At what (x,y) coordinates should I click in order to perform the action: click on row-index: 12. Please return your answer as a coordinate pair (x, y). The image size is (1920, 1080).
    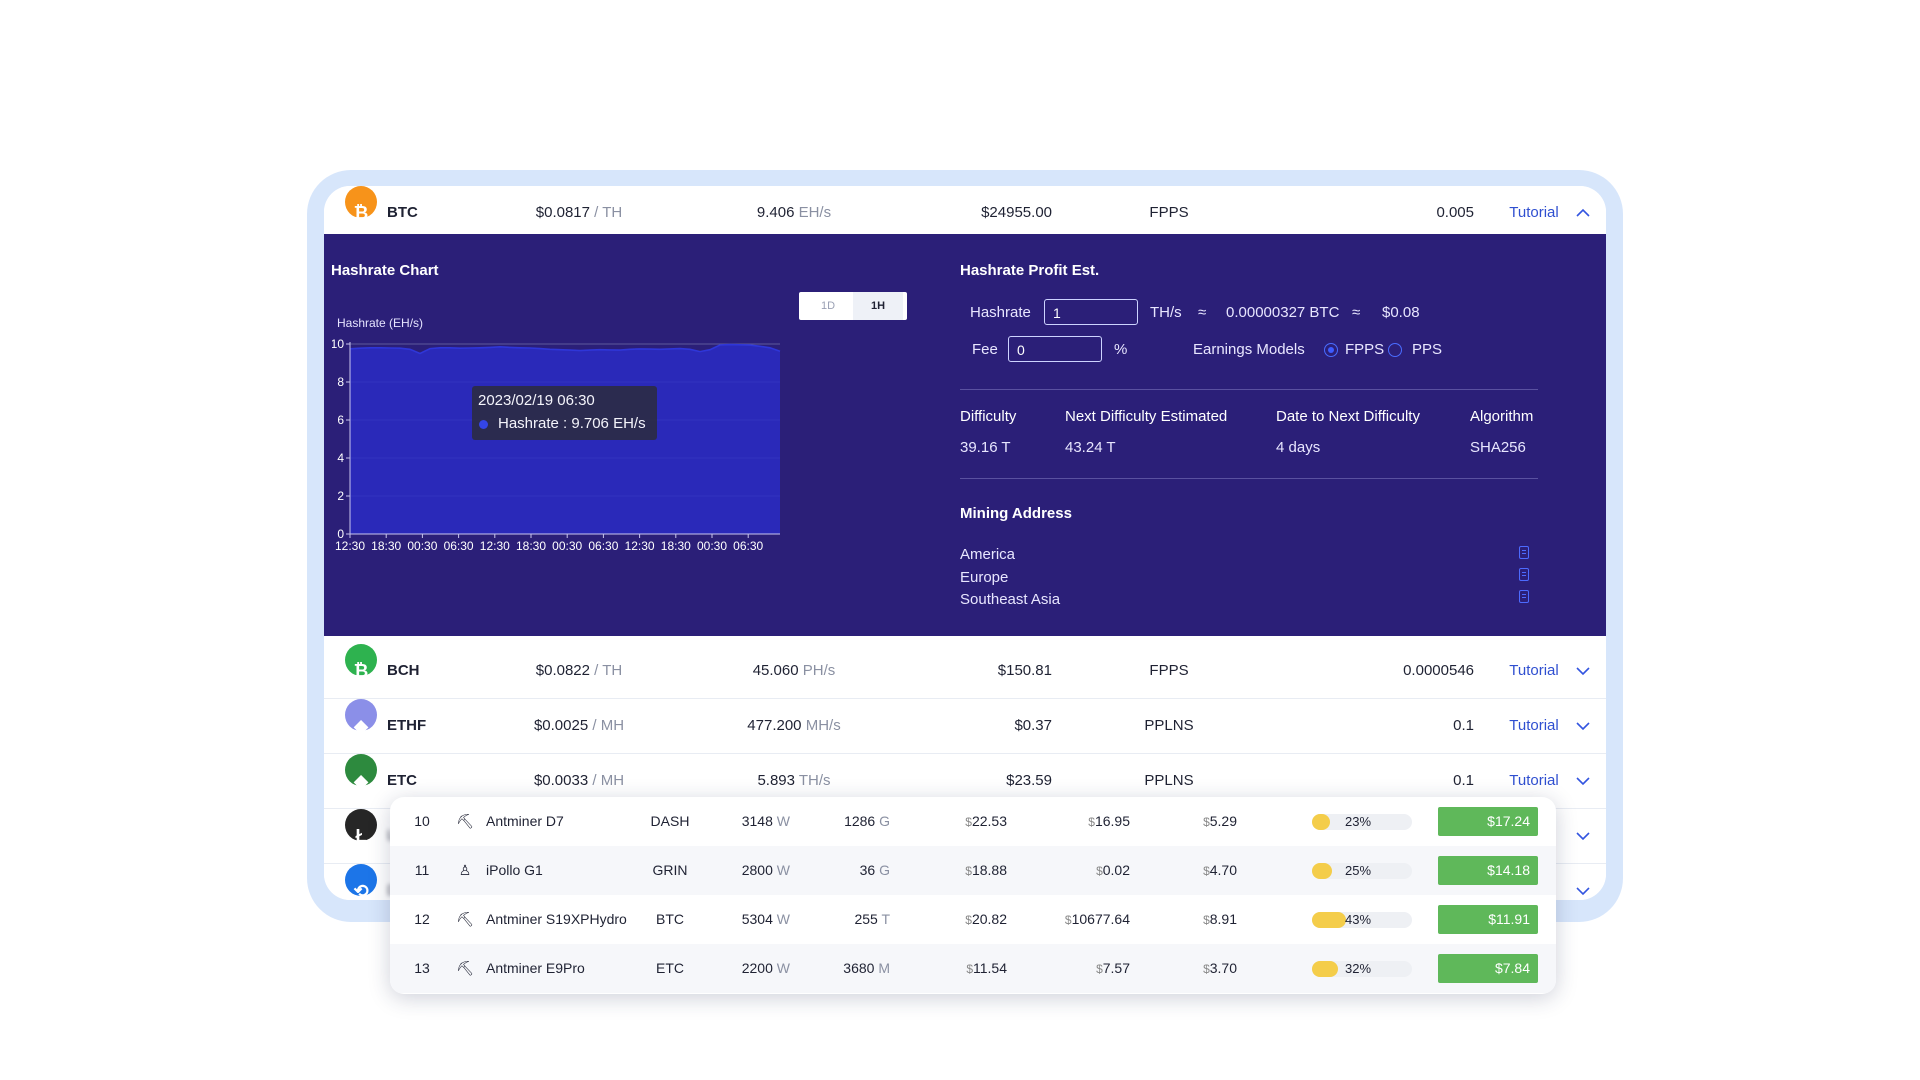
    Looking at the image, I should click on (422, 919).